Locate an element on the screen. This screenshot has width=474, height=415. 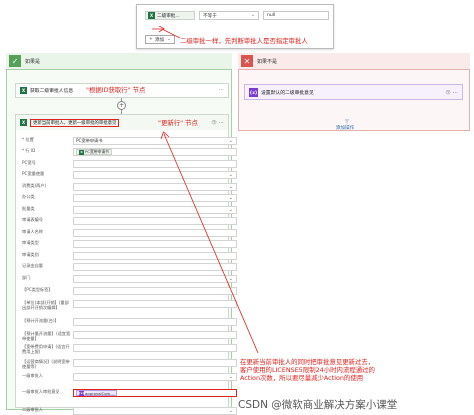
field-input is located at coordinates (155, 363).